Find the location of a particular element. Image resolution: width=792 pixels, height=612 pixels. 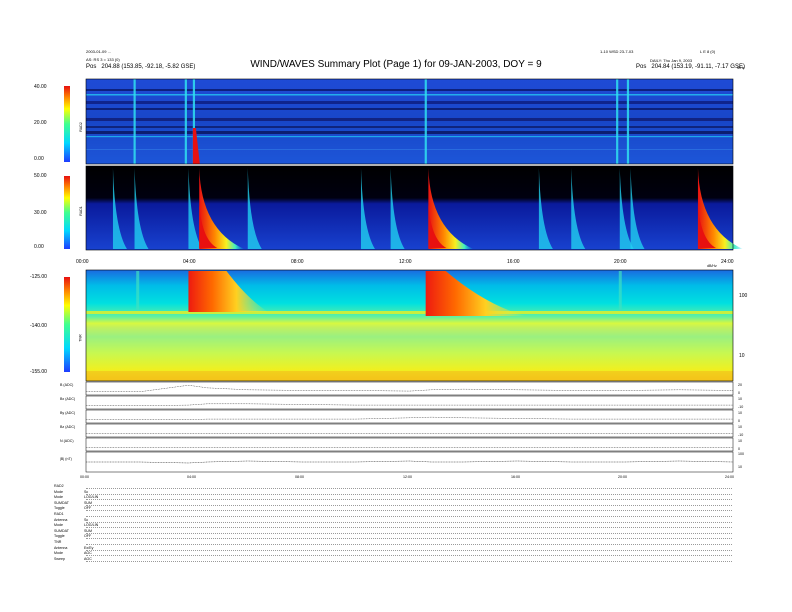

mfi-rtick: -10 is located at coordinates (741, 407).